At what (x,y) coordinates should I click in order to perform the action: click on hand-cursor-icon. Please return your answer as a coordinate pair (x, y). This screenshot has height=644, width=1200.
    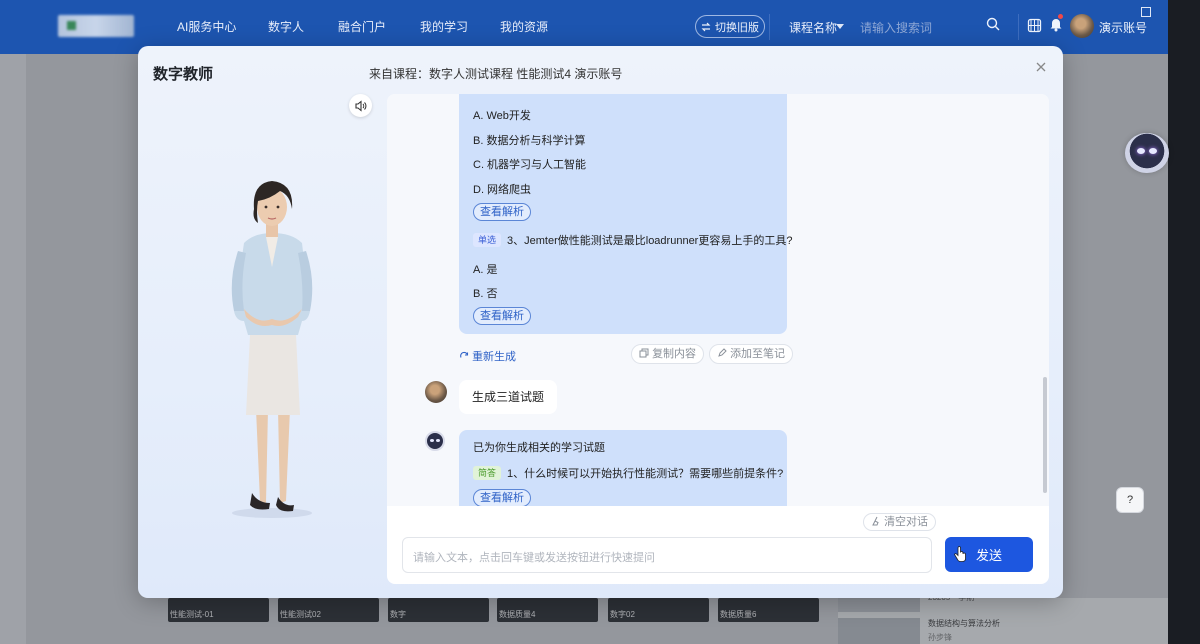
    Looking at the image, I should click on (960, 554).